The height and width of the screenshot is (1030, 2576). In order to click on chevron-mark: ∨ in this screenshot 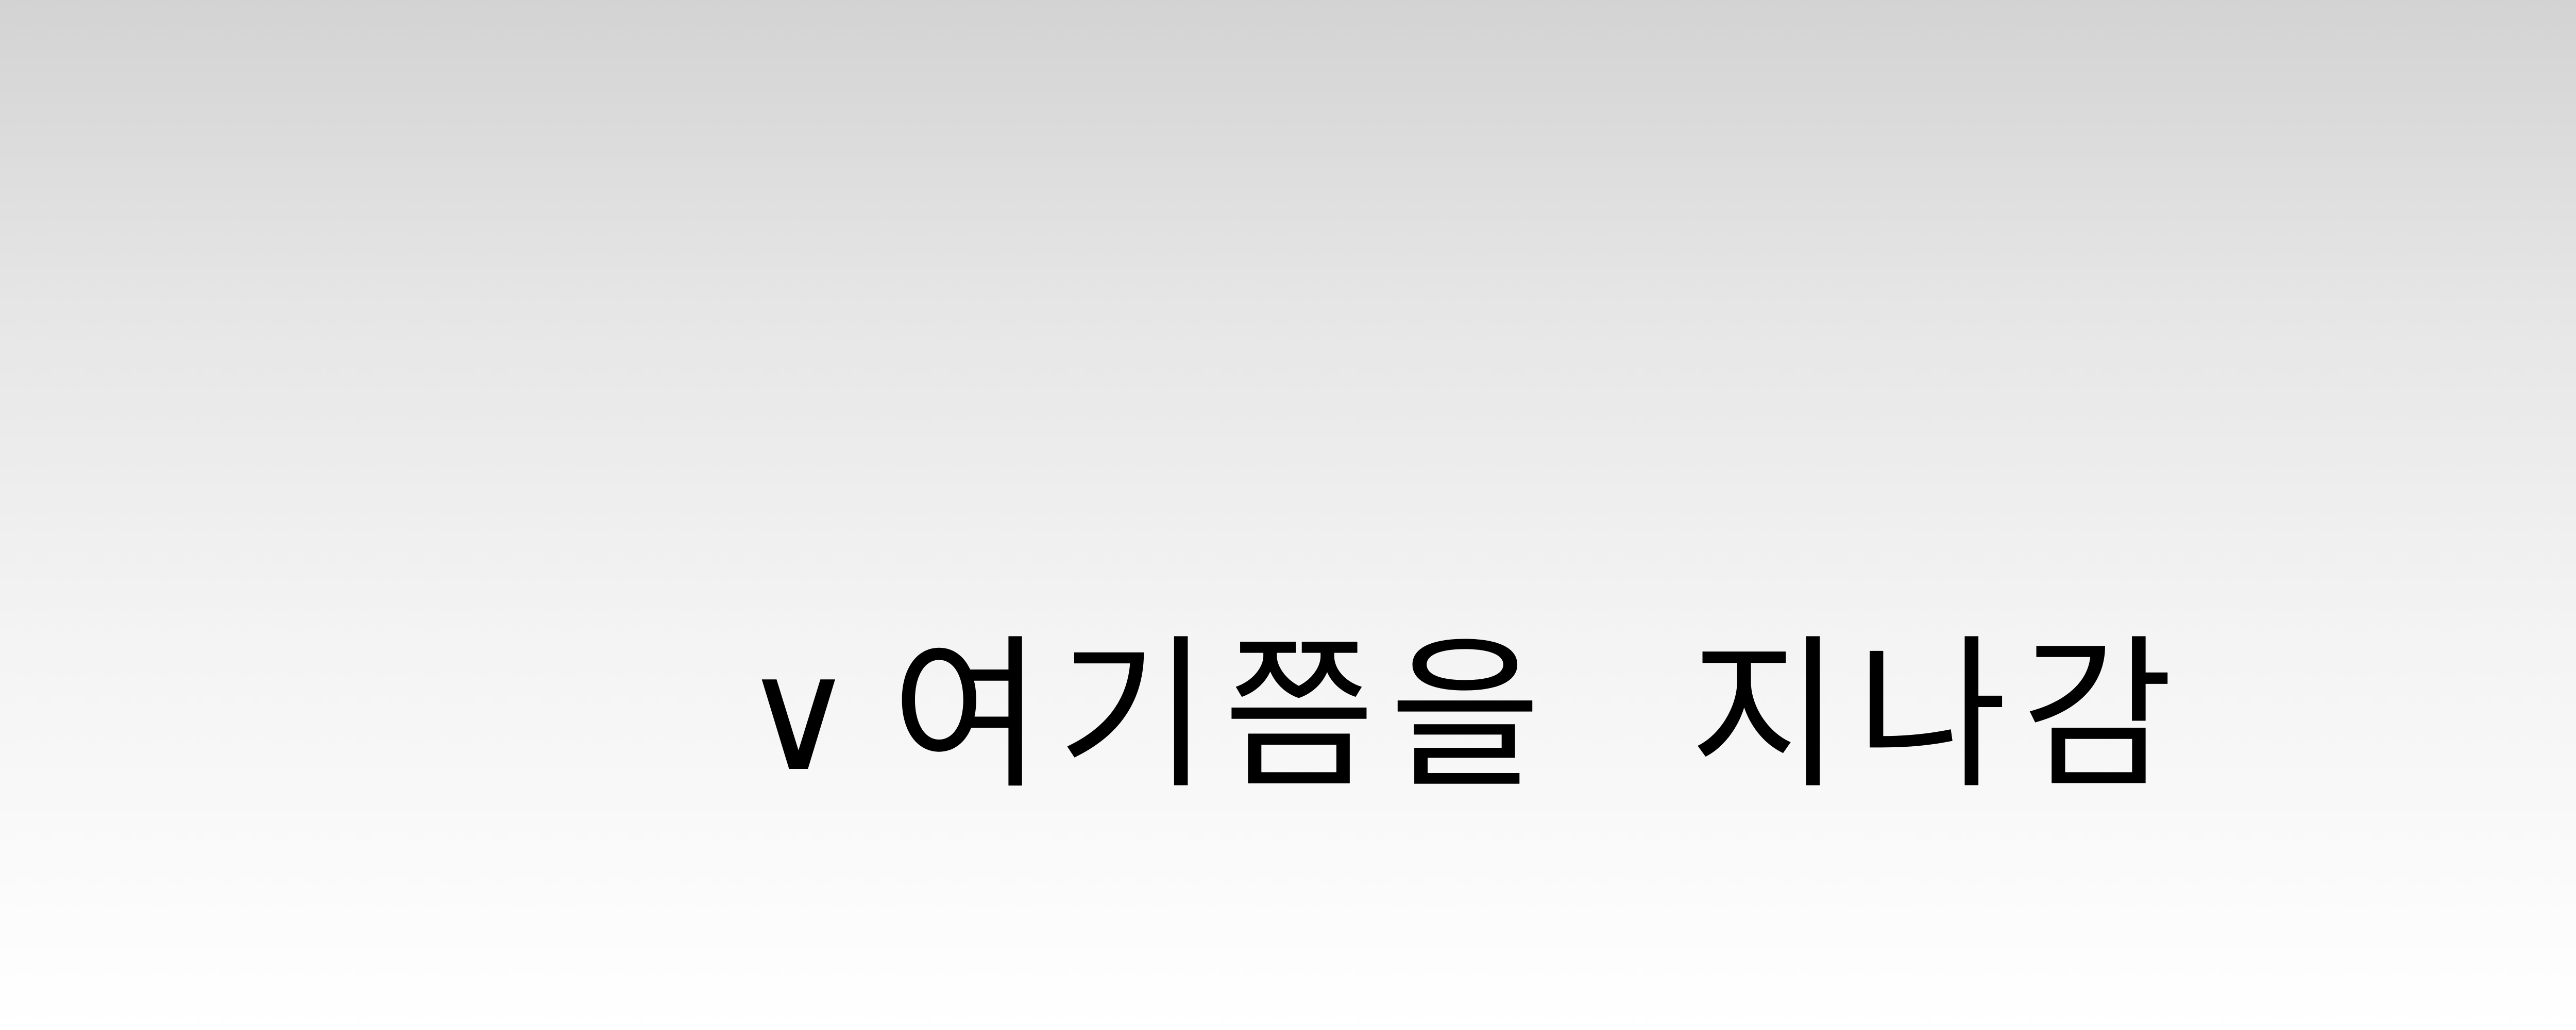, I will do `click(799, 715)`.